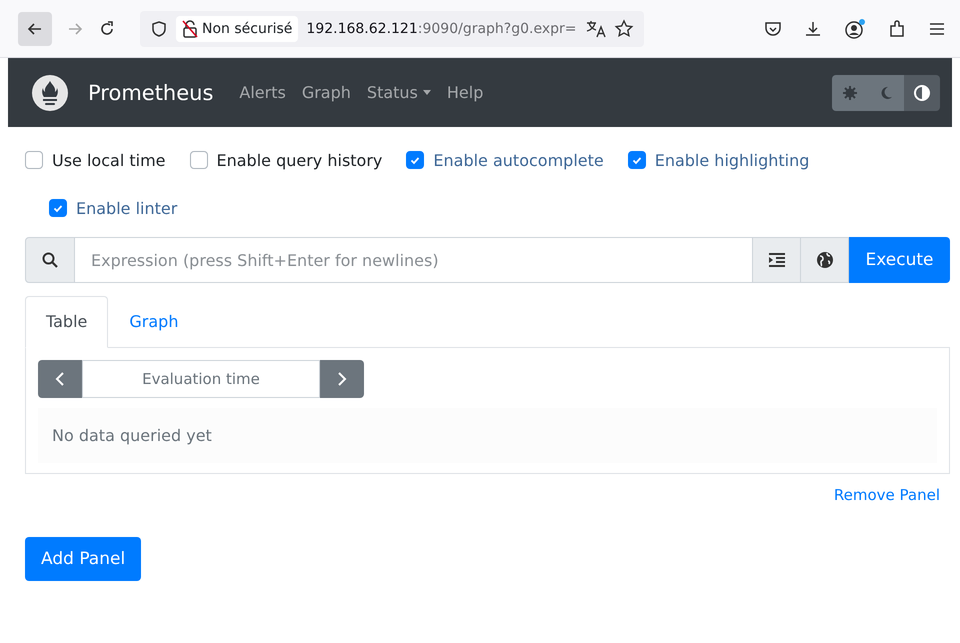  What do you see at coordinates (442, 28) in the screenshot?
I see `url-text: 192.168.62.121:9090/graph?g0.expr=` at bounding box center [442, 28].